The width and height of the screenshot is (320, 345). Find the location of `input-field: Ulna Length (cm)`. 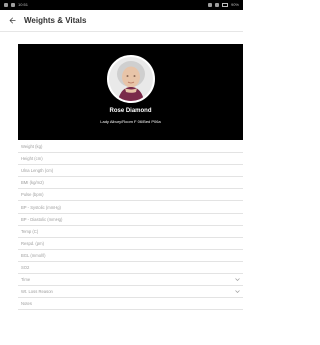

input-field: Ulna Length (cm) is located at coordinates (130, 171).